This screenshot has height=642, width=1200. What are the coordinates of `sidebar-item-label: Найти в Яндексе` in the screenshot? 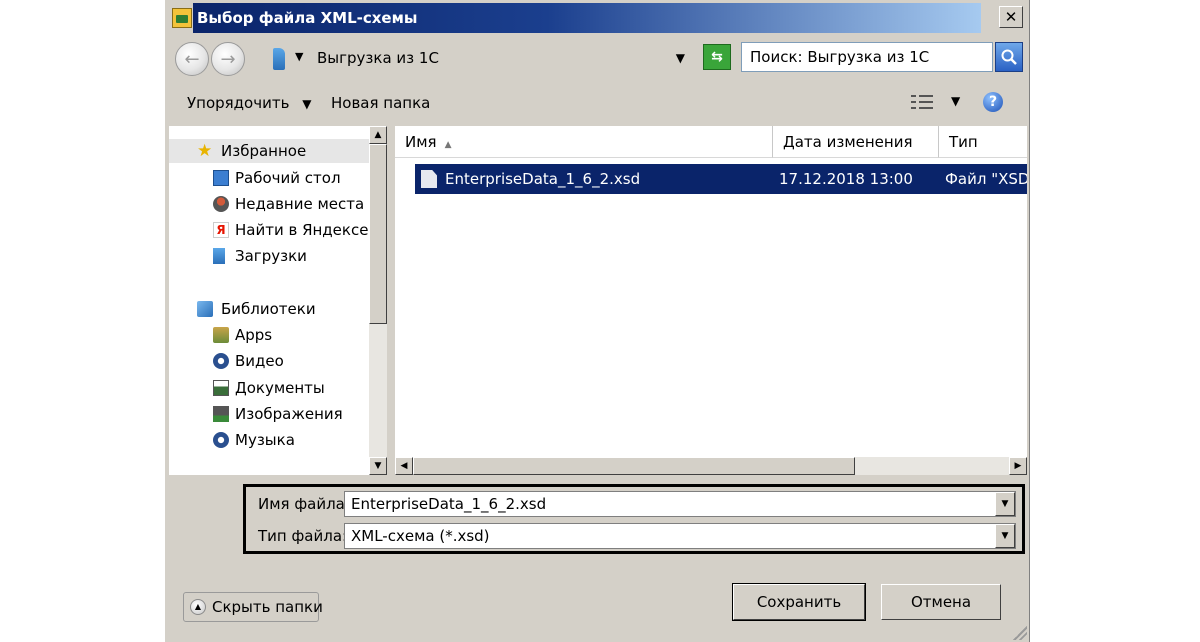 It's located at (302, 230).